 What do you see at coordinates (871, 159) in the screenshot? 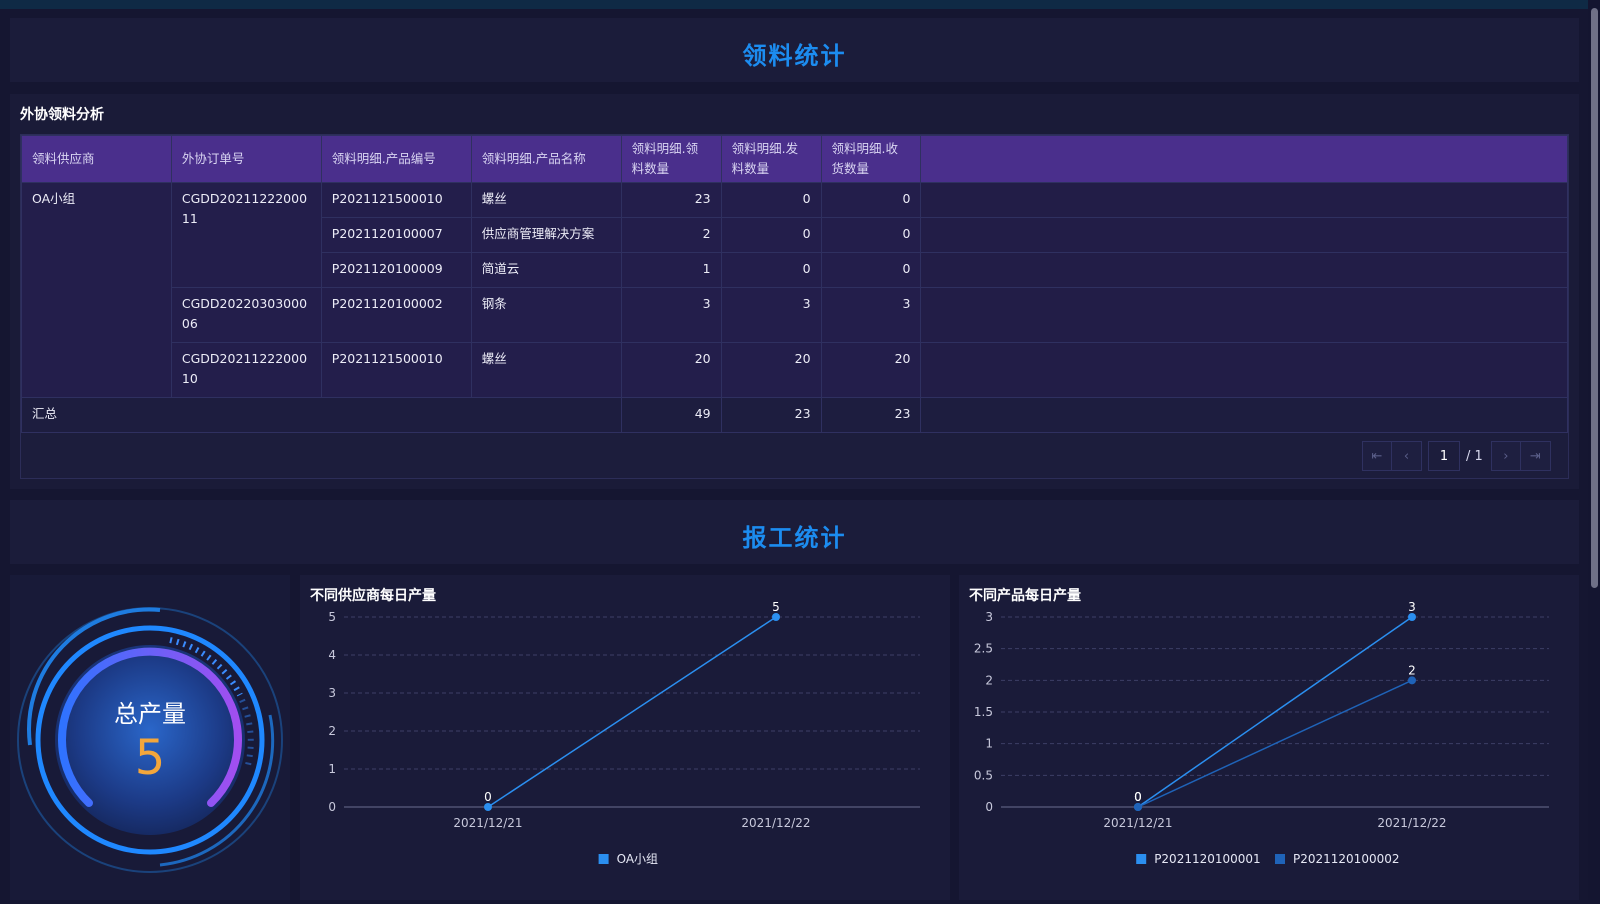
I see `col-receive-qty: 领料明细.收货数量` at bounding box center [871, 159].